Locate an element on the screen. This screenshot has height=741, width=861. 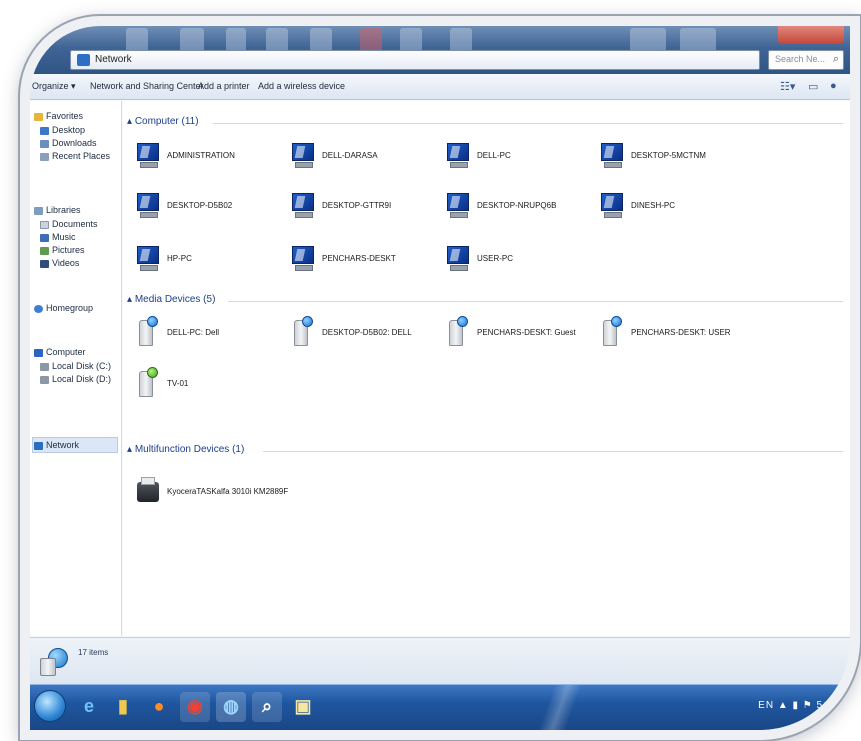
computer-tile: DELL-DARASA is located at coordinates (365, 157).